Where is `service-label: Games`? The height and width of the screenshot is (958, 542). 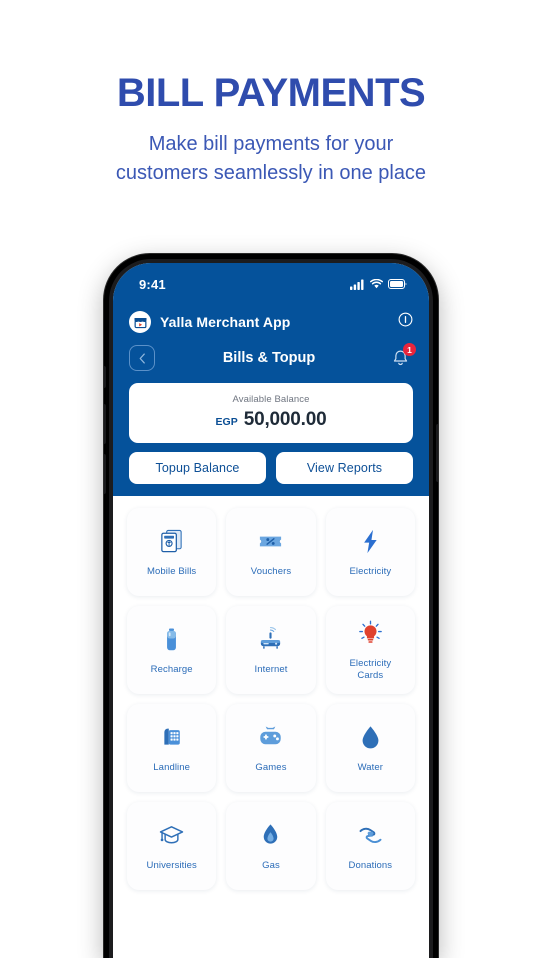 service-label: Games is located at coordinates (271, 767).